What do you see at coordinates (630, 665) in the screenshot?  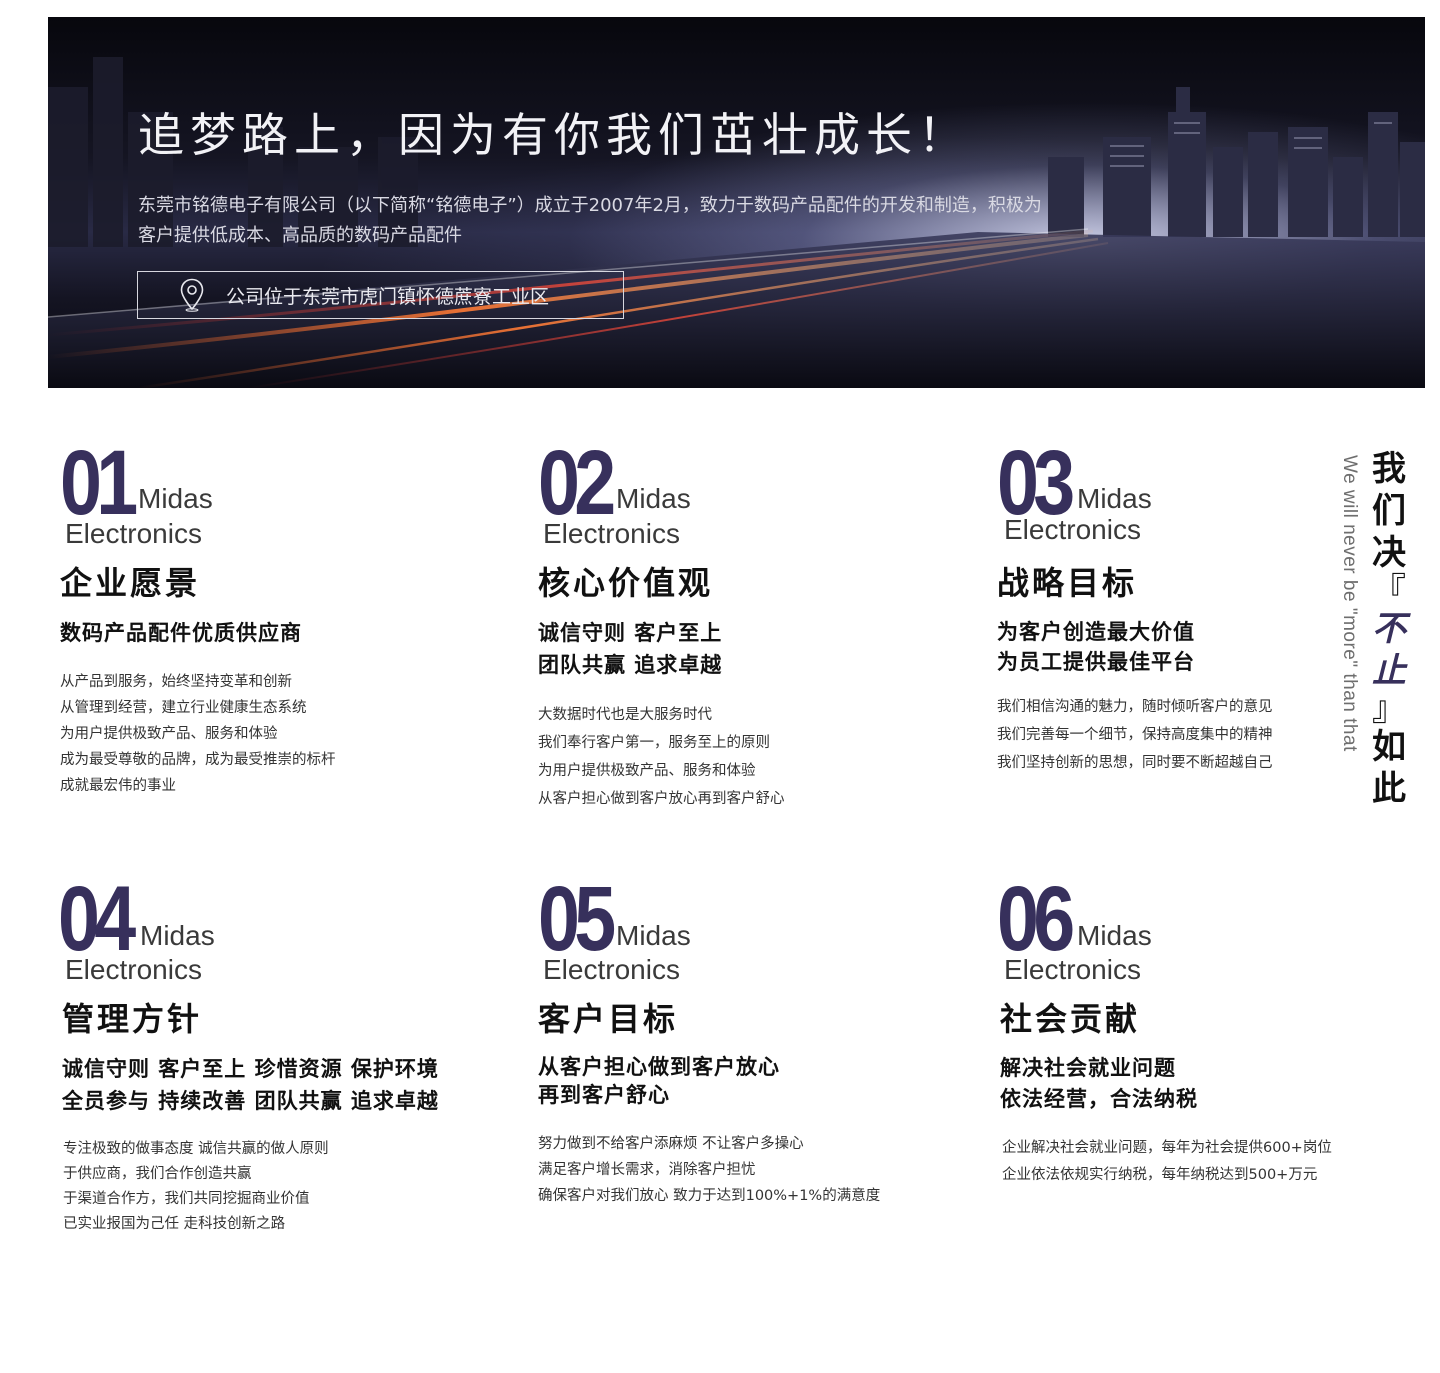 I see `card-subtitle-line: 团队共赢 追求卓越` at bounding box center [630, 665].